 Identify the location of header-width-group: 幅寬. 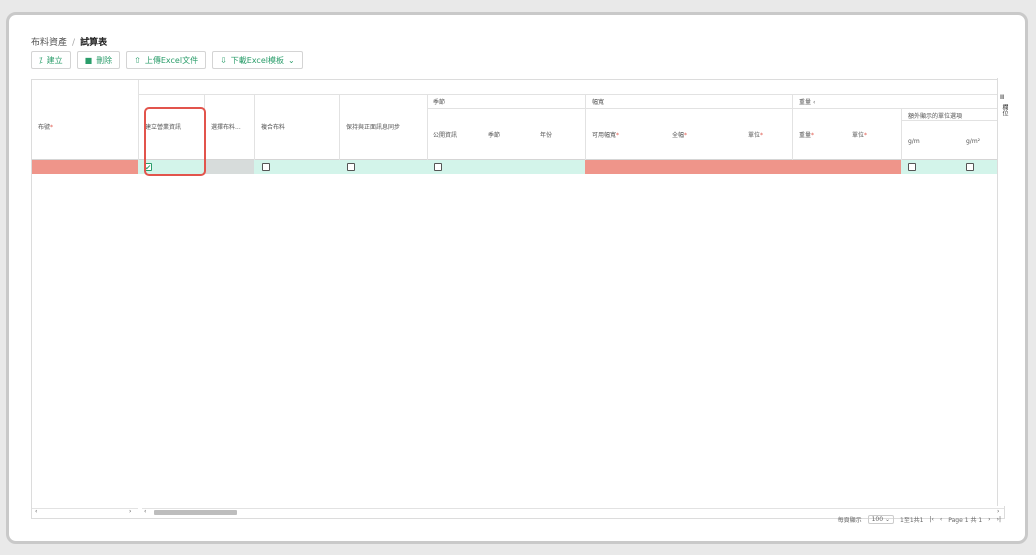
(598, 102).